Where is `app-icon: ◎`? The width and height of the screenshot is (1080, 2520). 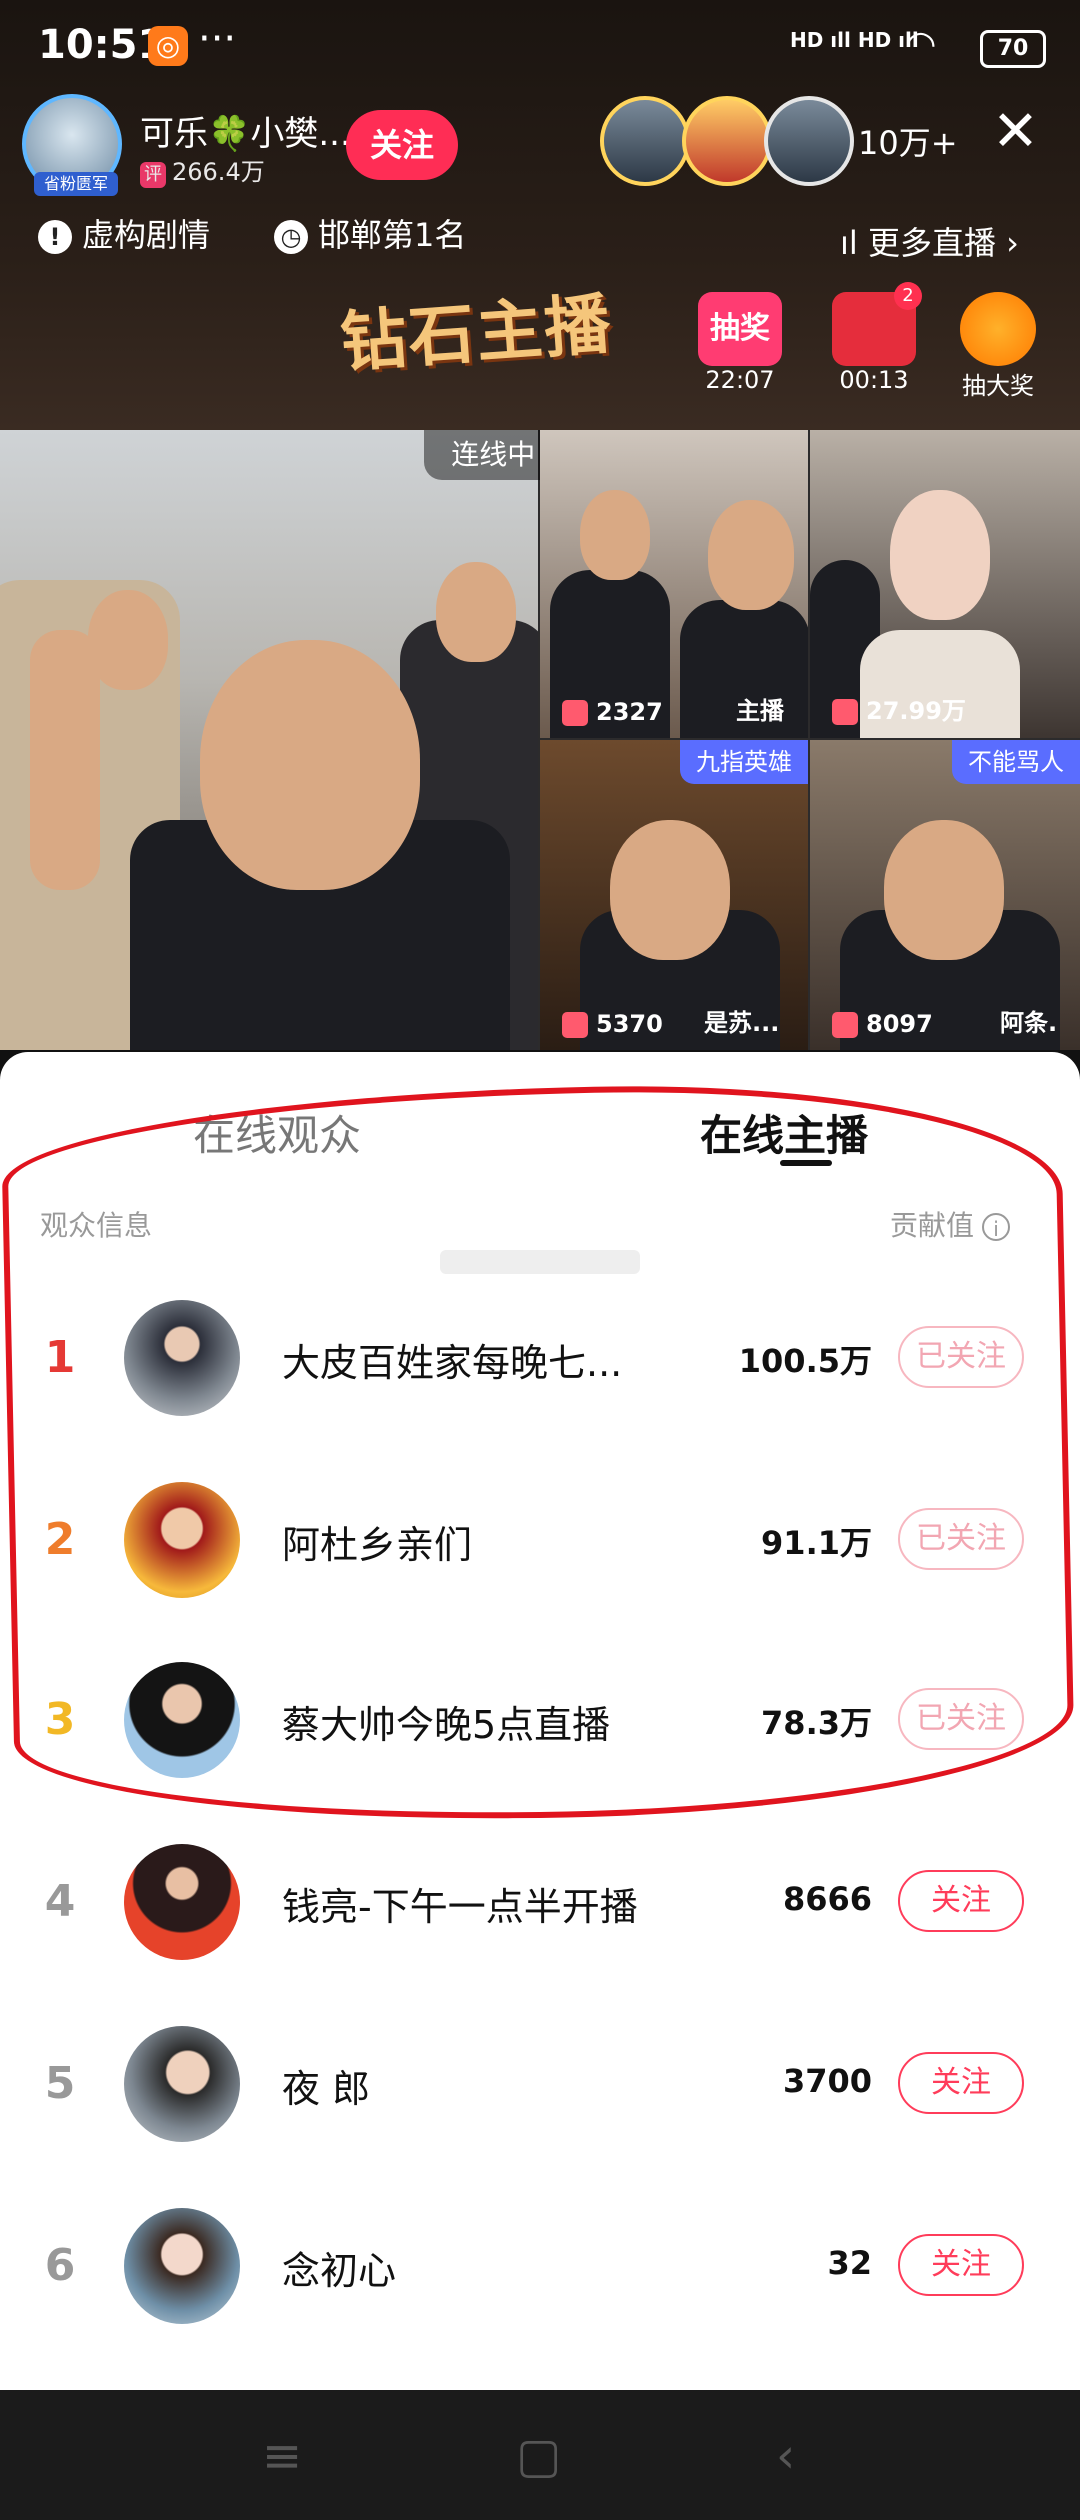
app-icon: ◎ is located at coordinates (168, 46).